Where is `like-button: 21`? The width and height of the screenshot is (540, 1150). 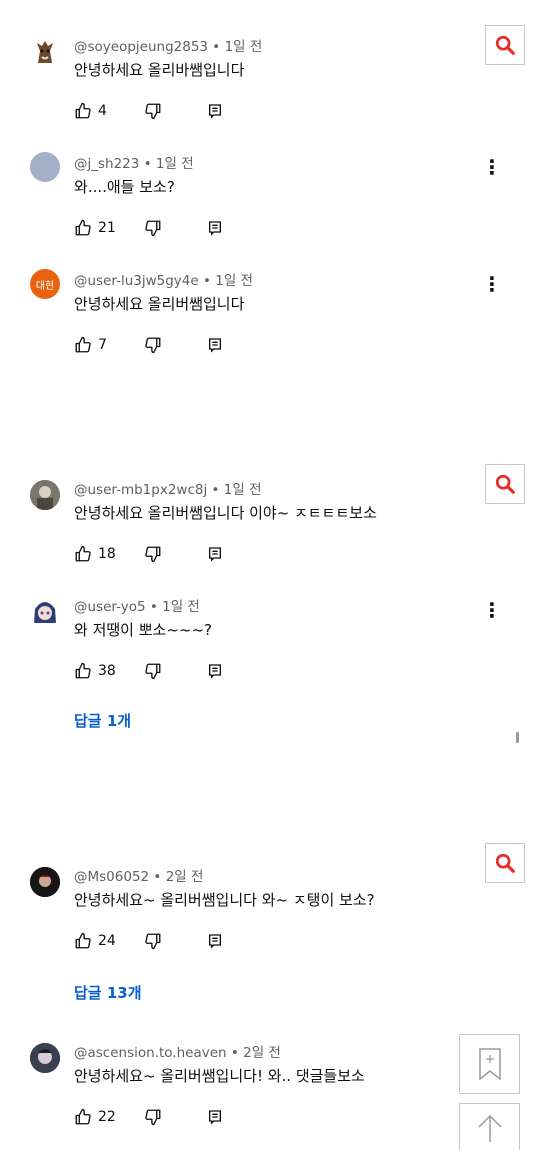 like-button: 21 is located at coordinates (95, 228).